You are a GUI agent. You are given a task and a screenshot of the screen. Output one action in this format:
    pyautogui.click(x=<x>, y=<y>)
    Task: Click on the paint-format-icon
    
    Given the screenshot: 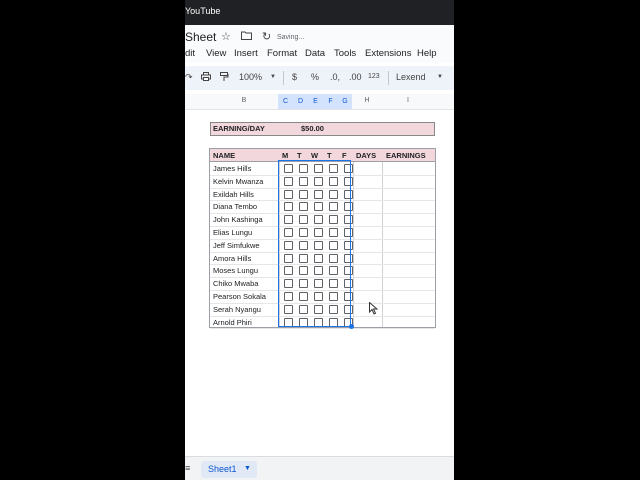 What is the action you would take?
    pyautogui.click(x=224, y=78)
    